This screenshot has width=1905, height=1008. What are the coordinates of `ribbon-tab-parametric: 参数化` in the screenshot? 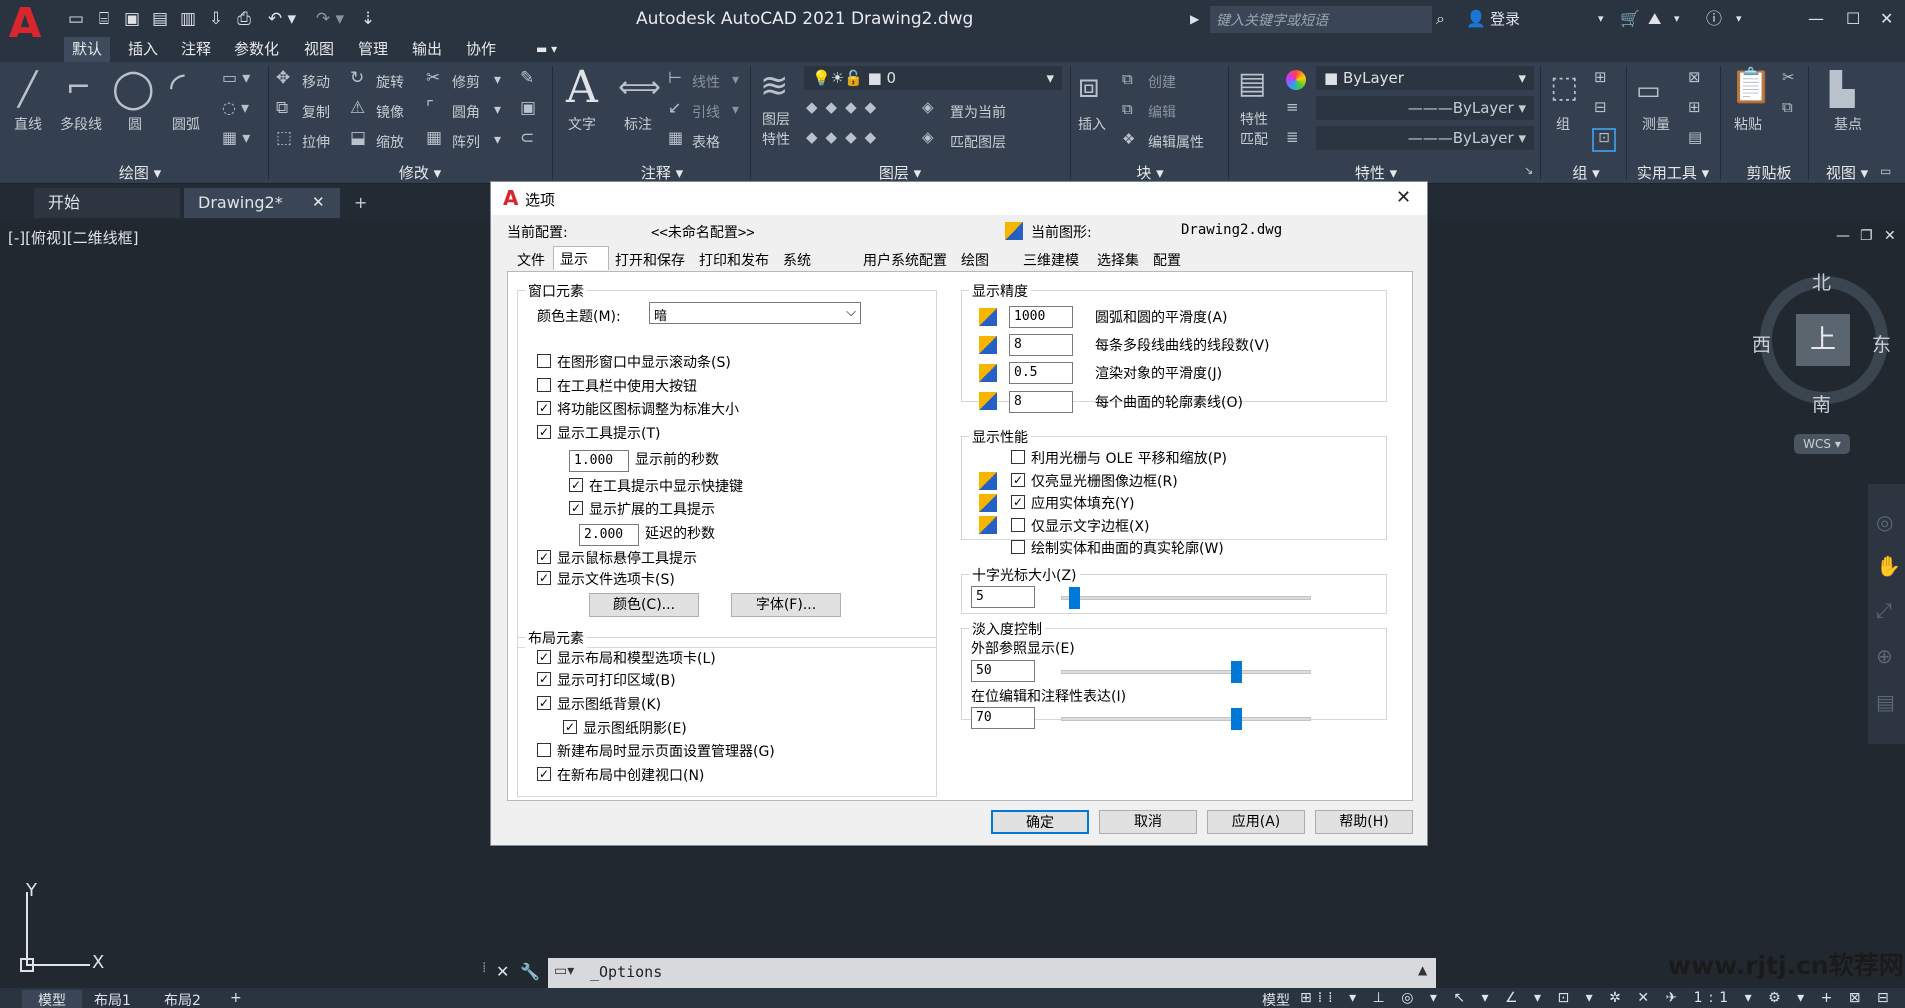 It's located at (256, 49).